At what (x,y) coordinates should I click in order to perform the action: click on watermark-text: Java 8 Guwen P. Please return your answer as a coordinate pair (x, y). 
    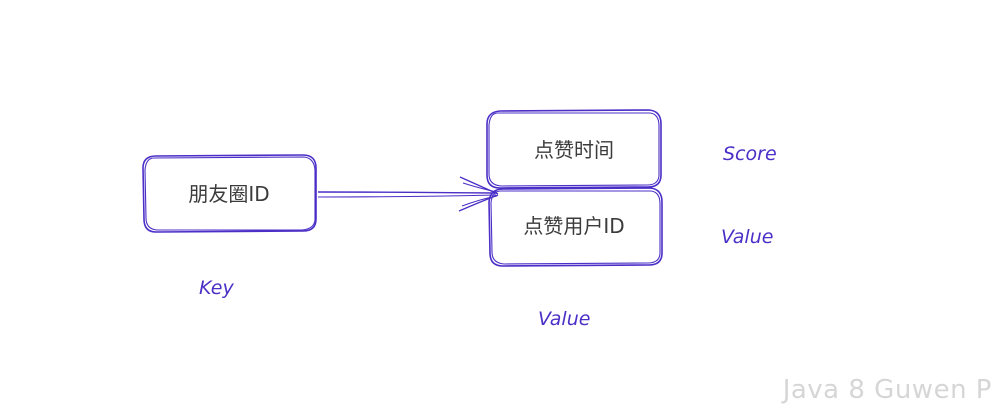
    Looking at the image, I should click on (887, 390).